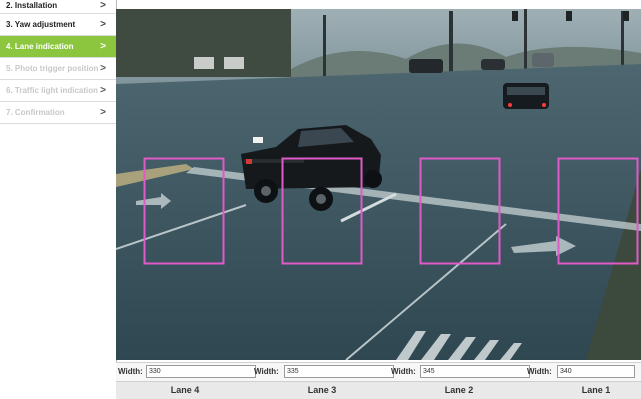 This screenshot has height=399, width=641. I want to click on lane-2-width-group: Width:, so click(460, 372).